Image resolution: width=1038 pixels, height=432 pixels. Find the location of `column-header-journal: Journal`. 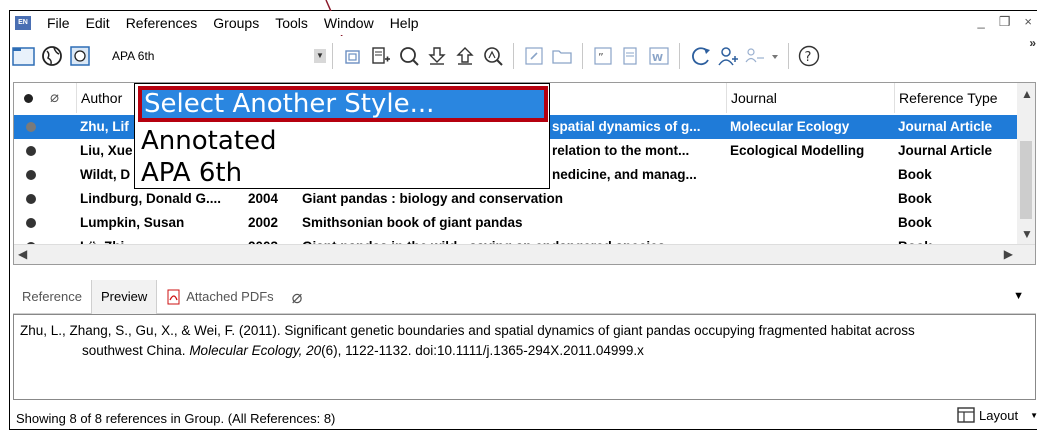

column-header-journal: Journal is located at coordinates (810, 98).